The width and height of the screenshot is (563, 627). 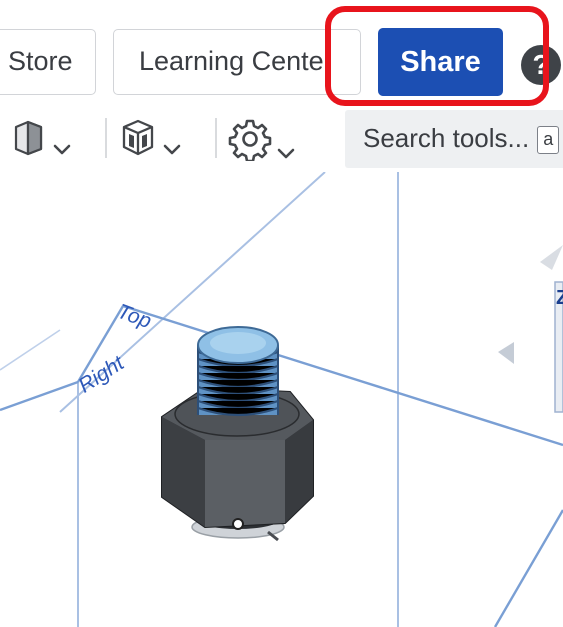 What do you see at coordinates (278, 140) in the screenshot?
I see `view-settings-tool` at bounding box center [278, 140].